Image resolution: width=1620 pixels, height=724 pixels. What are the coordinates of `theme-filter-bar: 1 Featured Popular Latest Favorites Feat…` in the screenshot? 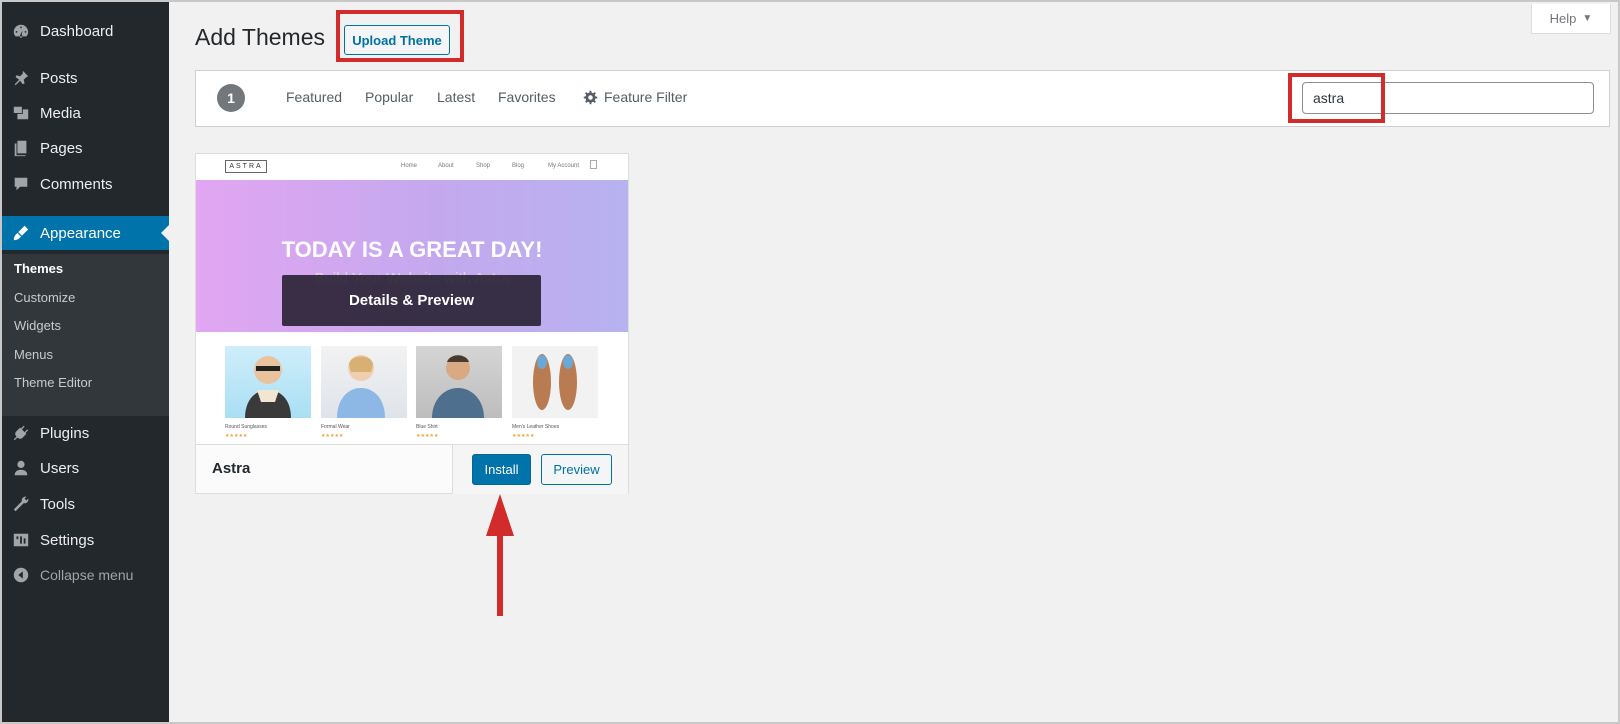 It's located at (902, 98).